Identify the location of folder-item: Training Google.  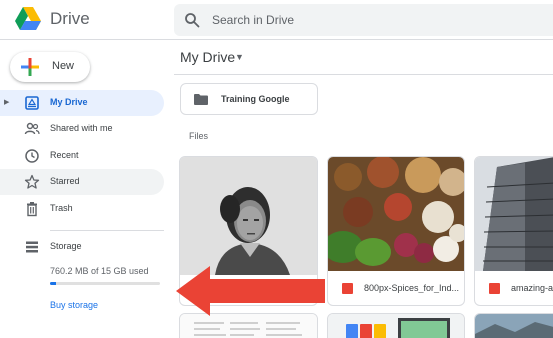
(249, 99).